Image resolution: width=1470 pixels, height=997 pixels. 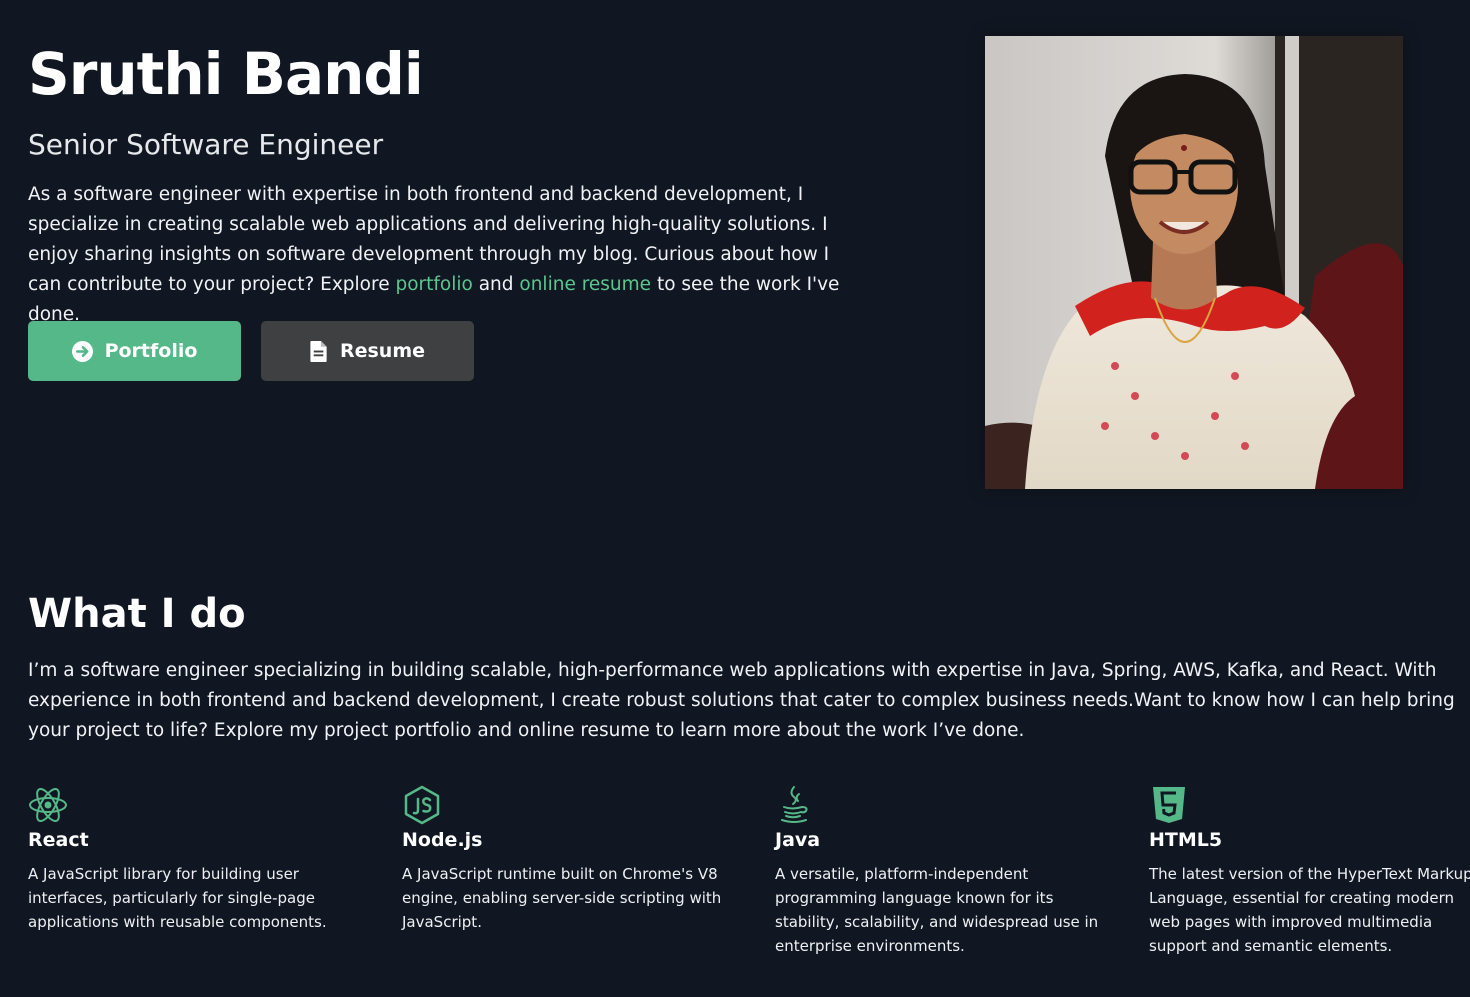 I want to click on skill-title: Node.js, so click(x=442, y=840).